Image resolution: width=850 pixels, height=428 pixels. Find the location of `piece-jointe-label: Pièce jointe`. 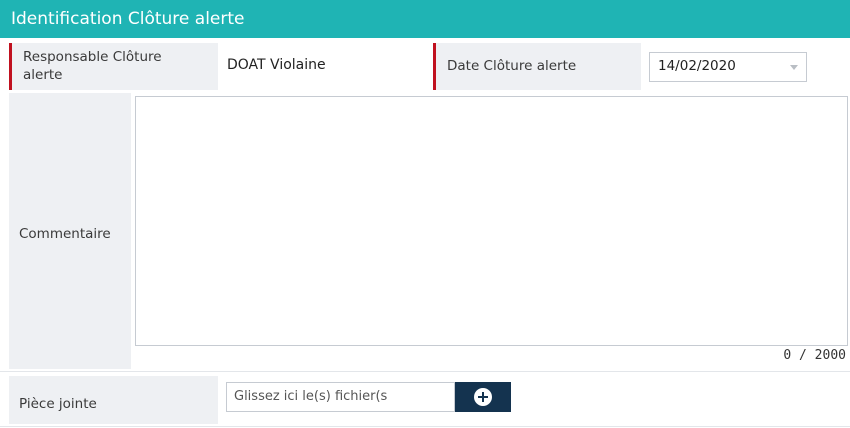

piece-jointe-label: Pièce jointe is located at coordinates (58, 404).